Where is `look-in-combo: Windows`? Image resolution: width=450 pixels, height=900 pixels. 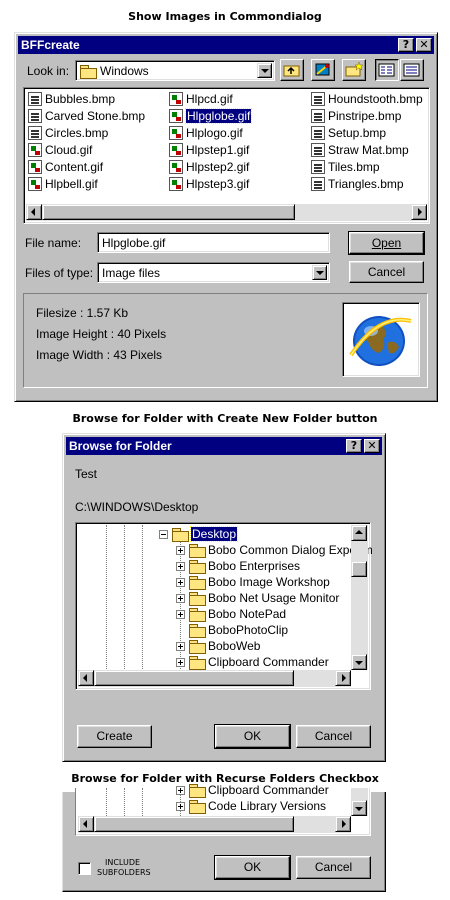
look-in-combo: Windows is located at coordinates (175, 70).